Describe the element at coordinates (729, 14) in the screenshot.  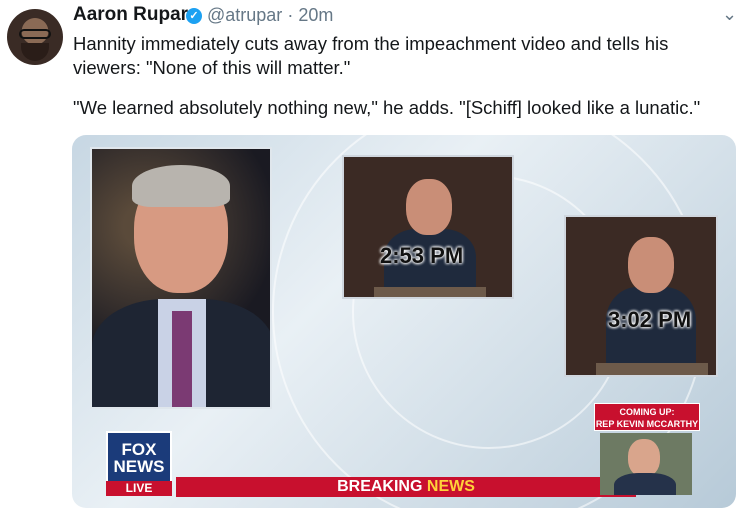
I see `chevron-down-icon: ⌄` at that location.